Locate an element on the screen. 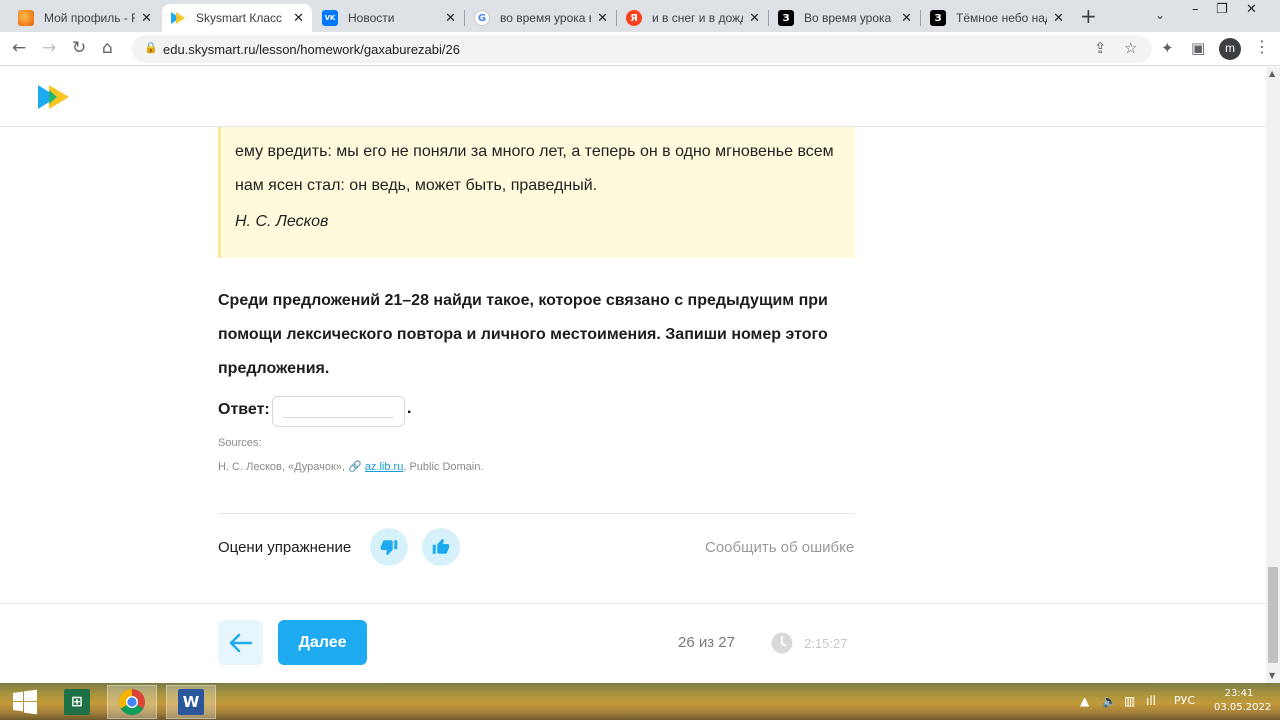 The width and height of the screenshot is (1280, 720). vk-icon: VK is located at coordinates (330, 18).